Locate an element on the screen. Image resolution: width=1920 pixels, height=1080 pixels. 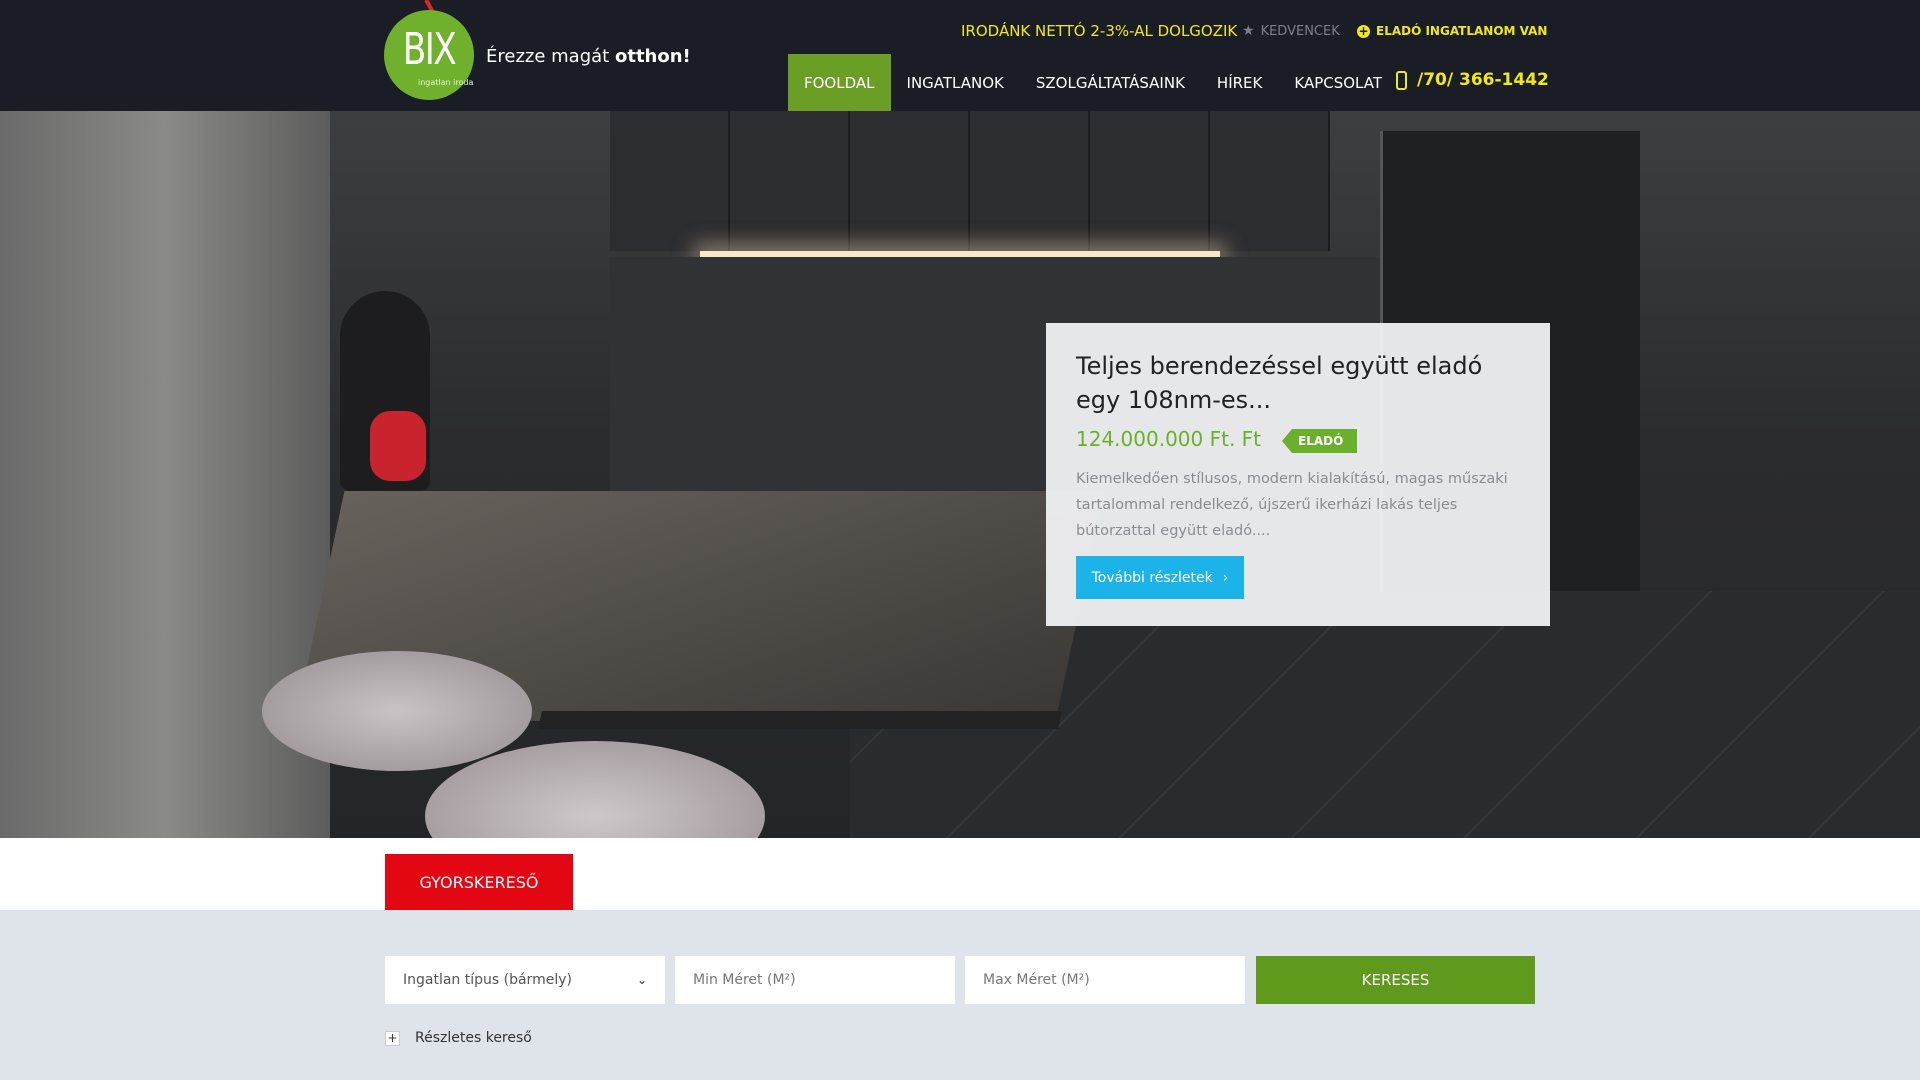
hero-figurine-shorts is located at coordinates (398, 446).